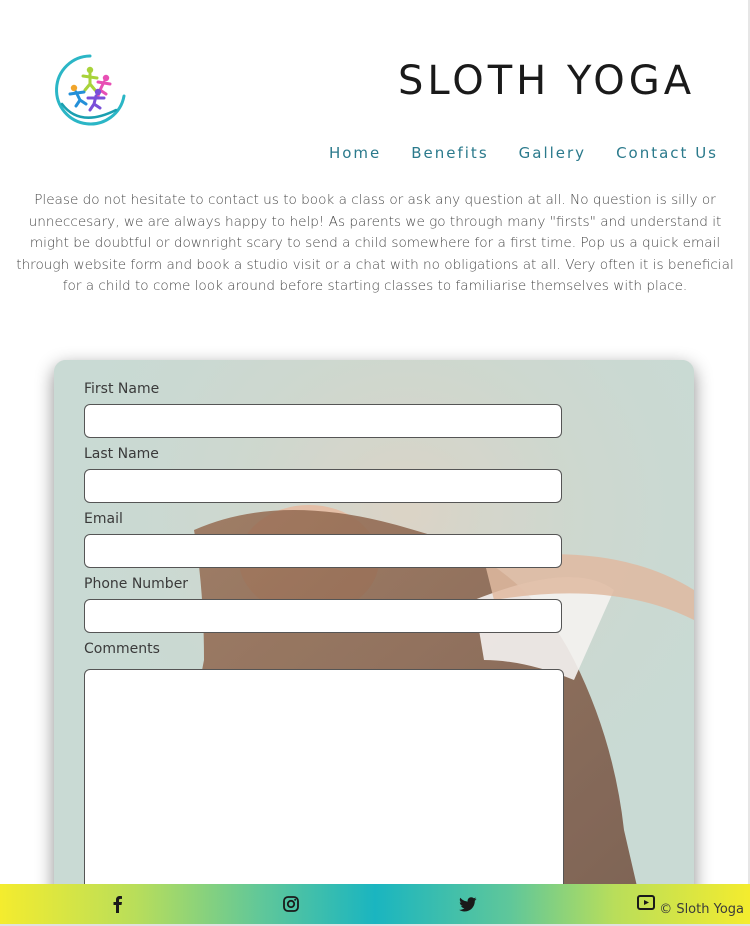 The image size is (750, 926). What do you see at coordinates (136, 584) in the screenshot?
I see `phone-number-label: Phone Number` at bounding box center [136, 584].